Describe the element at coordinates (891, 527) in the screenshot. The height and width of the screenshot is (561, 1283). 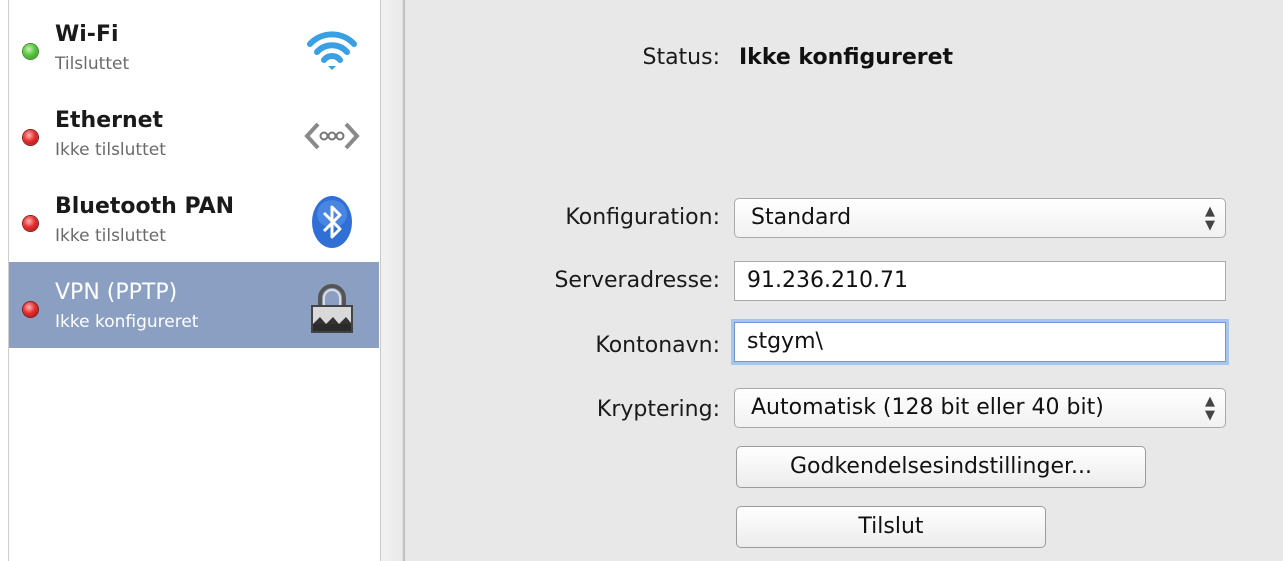
I see `connect-button: Tilslut` at that location.